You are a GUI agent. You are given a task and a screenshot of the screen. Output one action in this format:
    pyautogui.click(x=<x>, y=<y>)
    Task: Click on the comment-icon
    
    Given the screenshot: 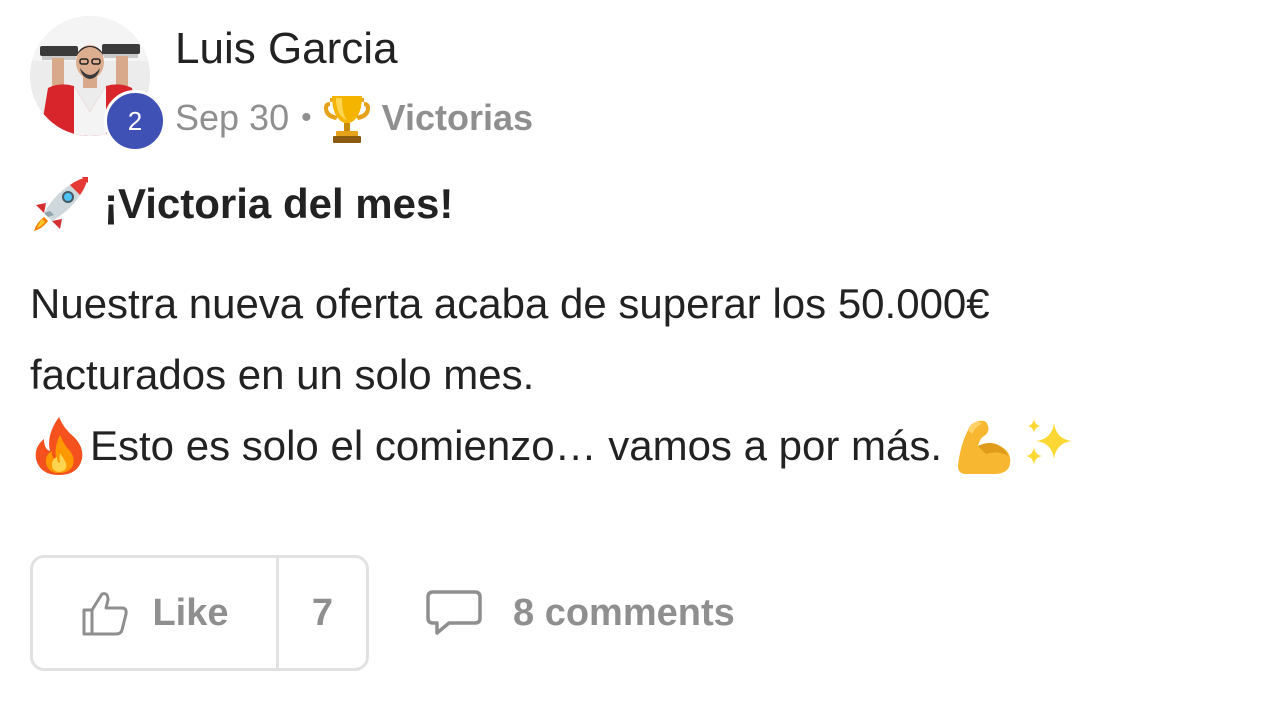 What is the action you would take?
    pyautogui.click(x=454, y=612)
    